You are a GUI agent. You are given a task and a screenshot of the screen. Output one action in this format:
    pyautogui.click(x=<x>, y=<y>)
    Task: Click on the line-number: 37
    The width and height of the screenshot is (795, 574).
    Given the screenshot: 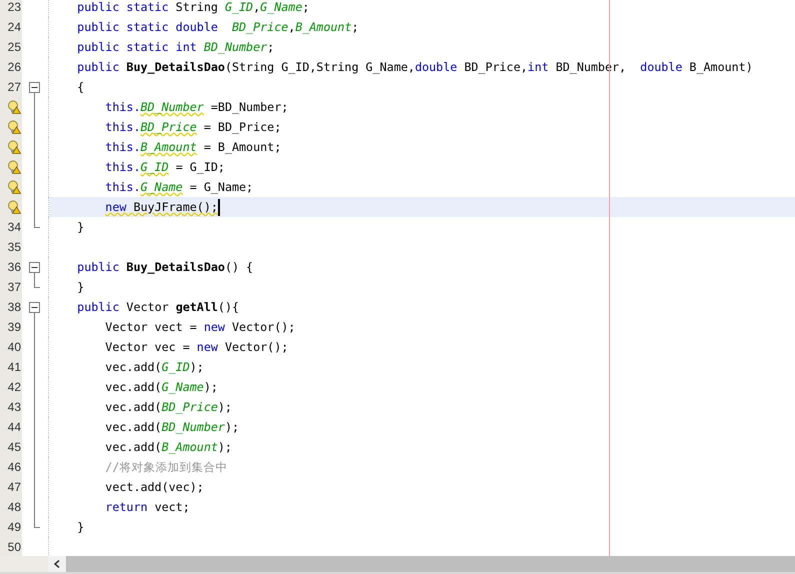 What is the action you would take?
    pyautogui.click(x=14, y=287)
    